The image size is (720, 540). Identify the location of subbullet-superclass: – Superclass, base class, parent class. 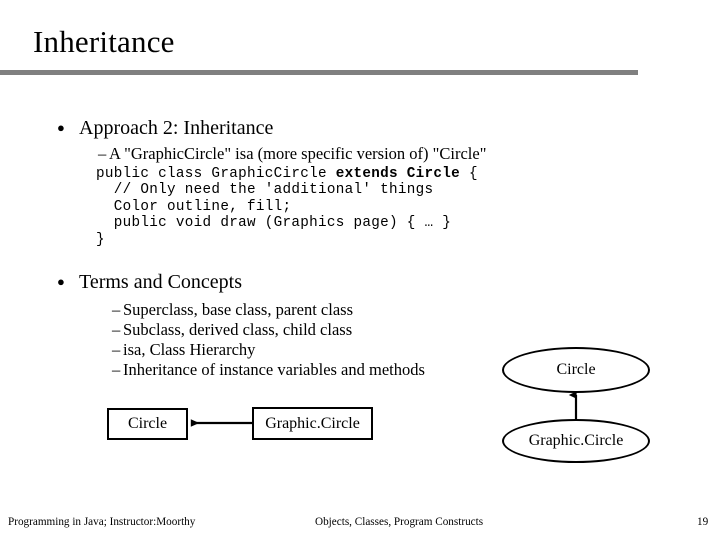
(232, 310).